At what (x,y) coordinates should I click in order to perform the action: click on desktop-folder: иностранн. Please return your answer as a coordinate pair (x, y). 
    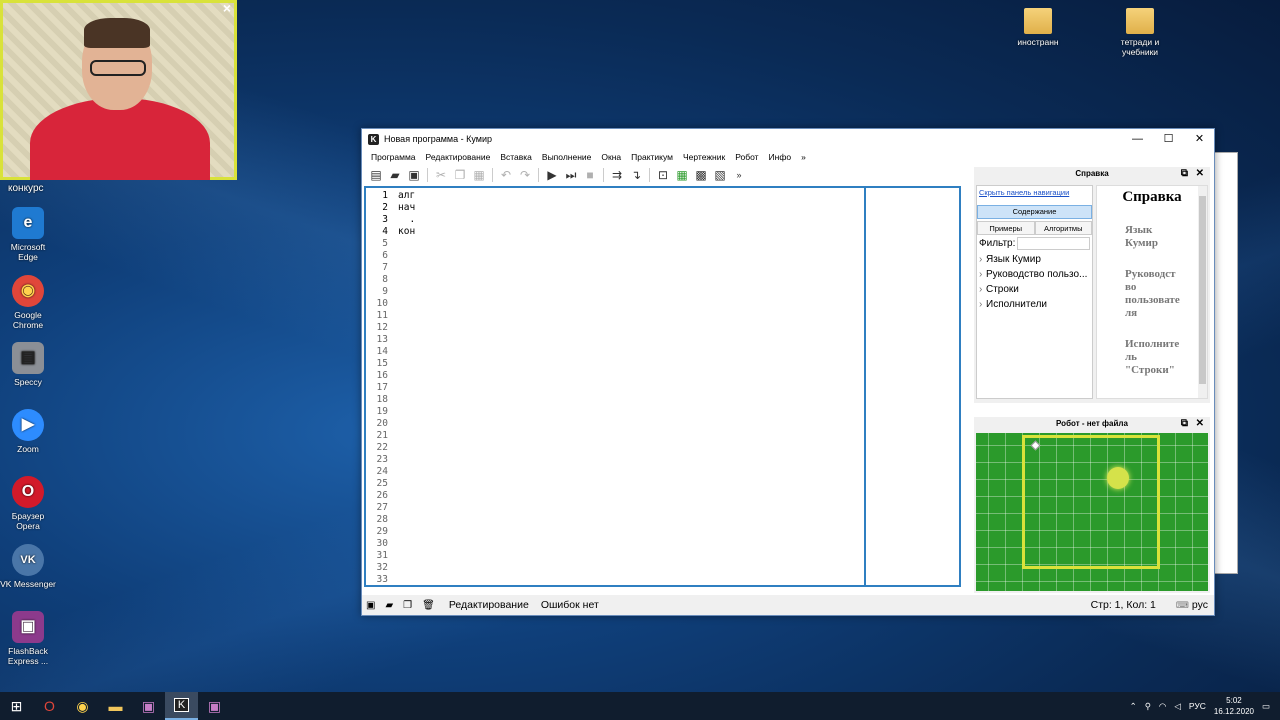
    Looking at the image, I should click on (1038, 27).